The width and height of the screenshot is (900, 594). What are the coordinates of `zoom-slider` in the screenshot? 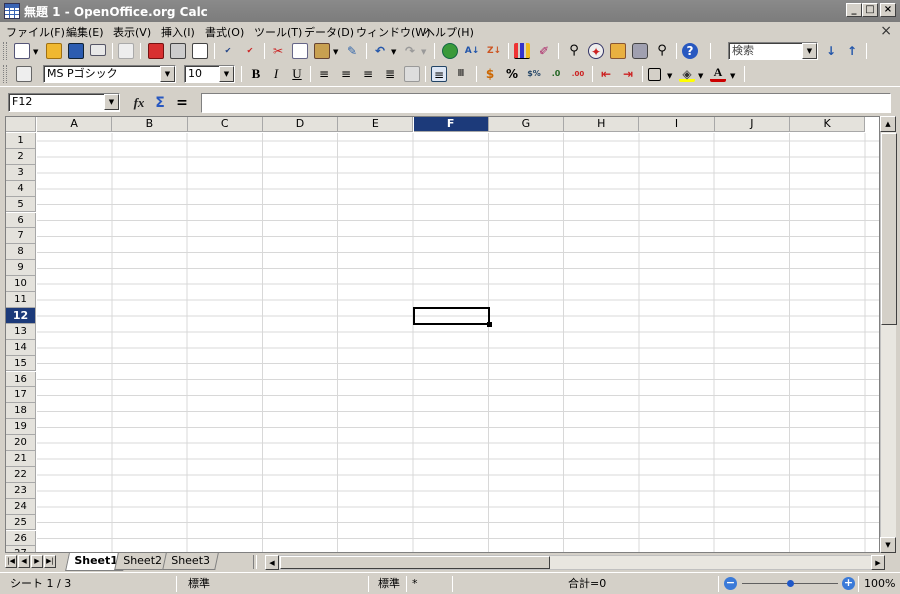 It's located at (790, 583).